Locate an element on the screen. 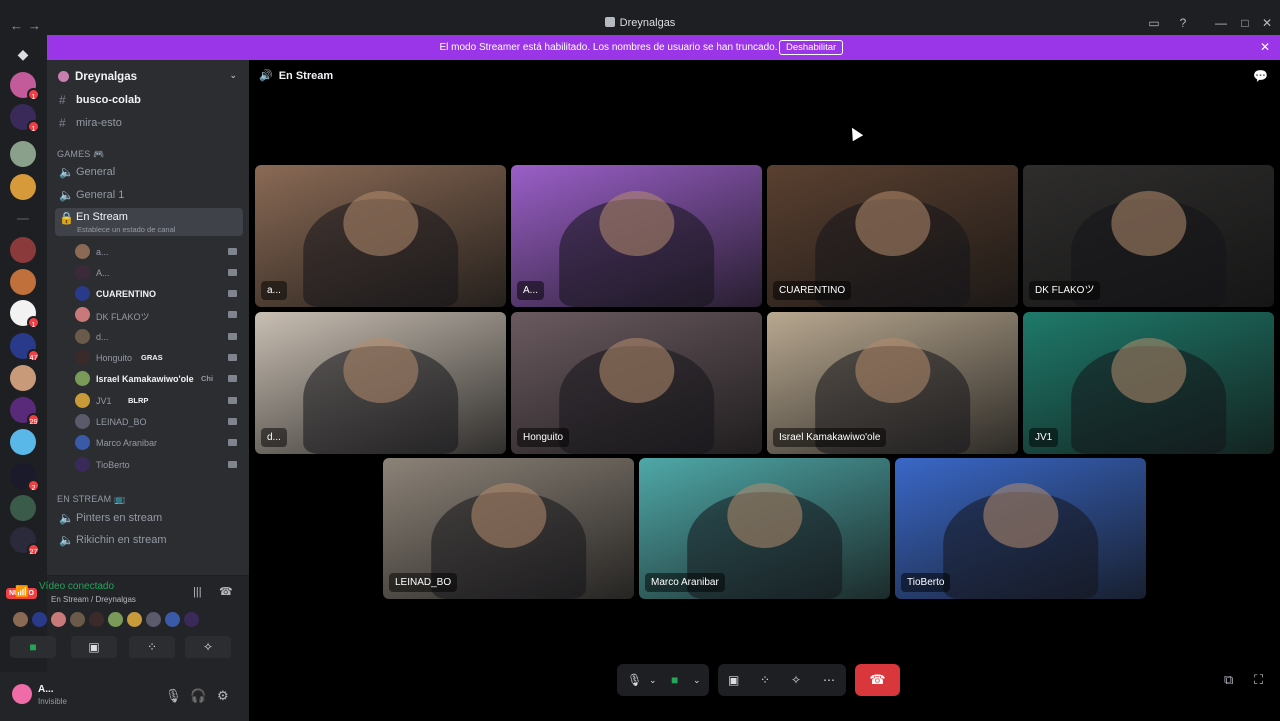 The image size is (1280, 721). member-row: Marco Aranibar is located at coordinates (158, 442).